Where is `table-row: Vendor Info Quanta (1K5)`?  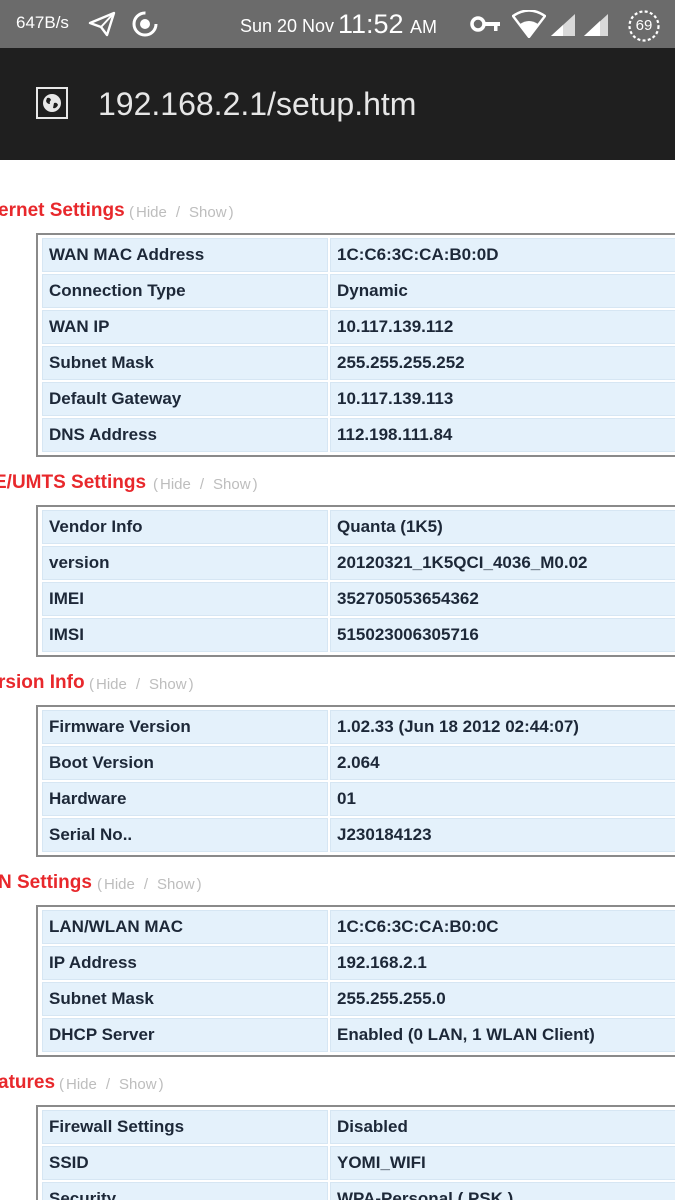 table-row: Vendor Info Quanta (1K5) is located at coordinates (358, 527).